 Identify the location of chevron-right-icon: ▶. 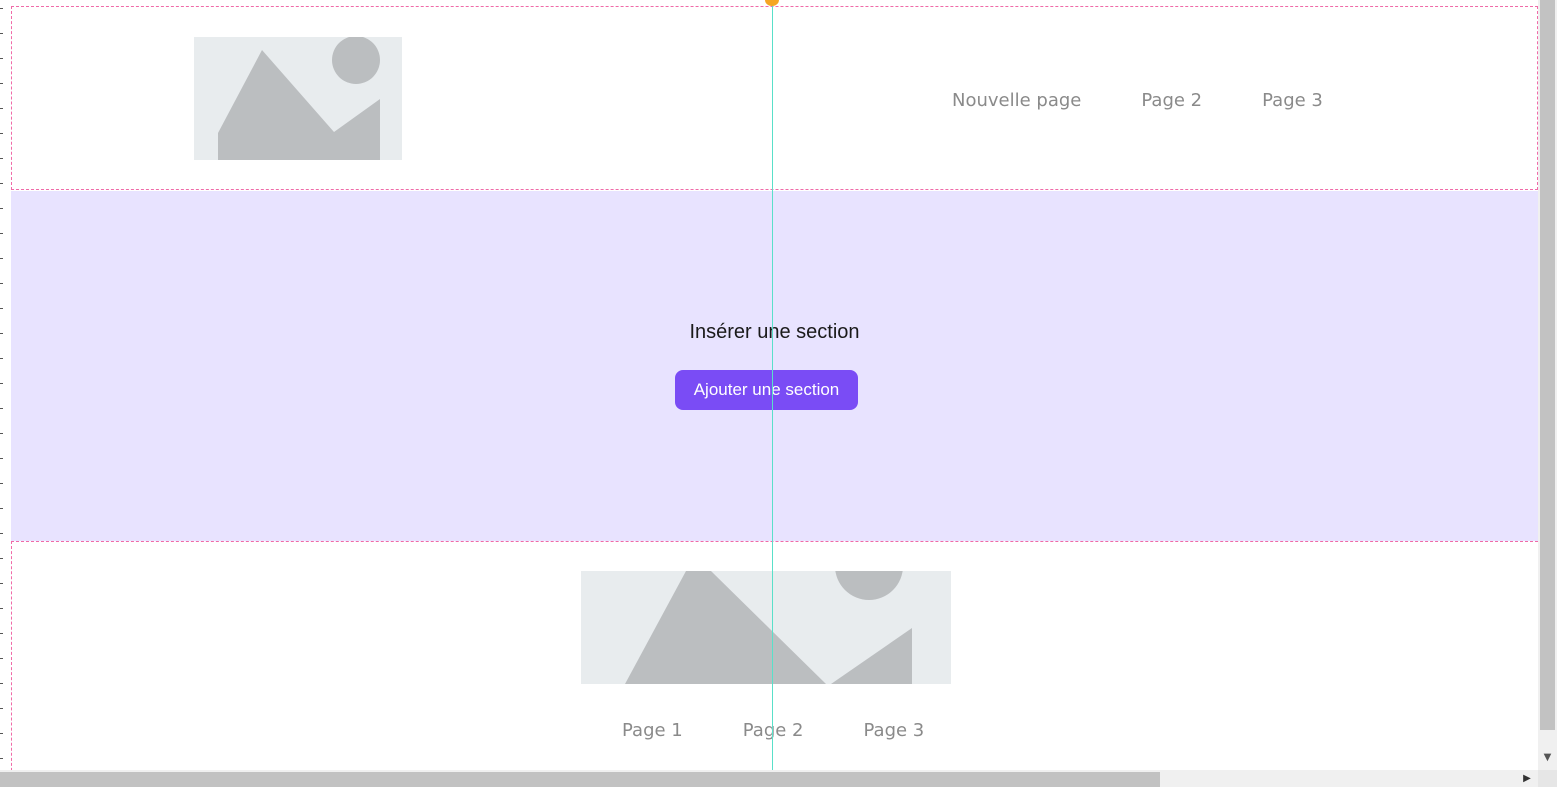
(1527, 778).